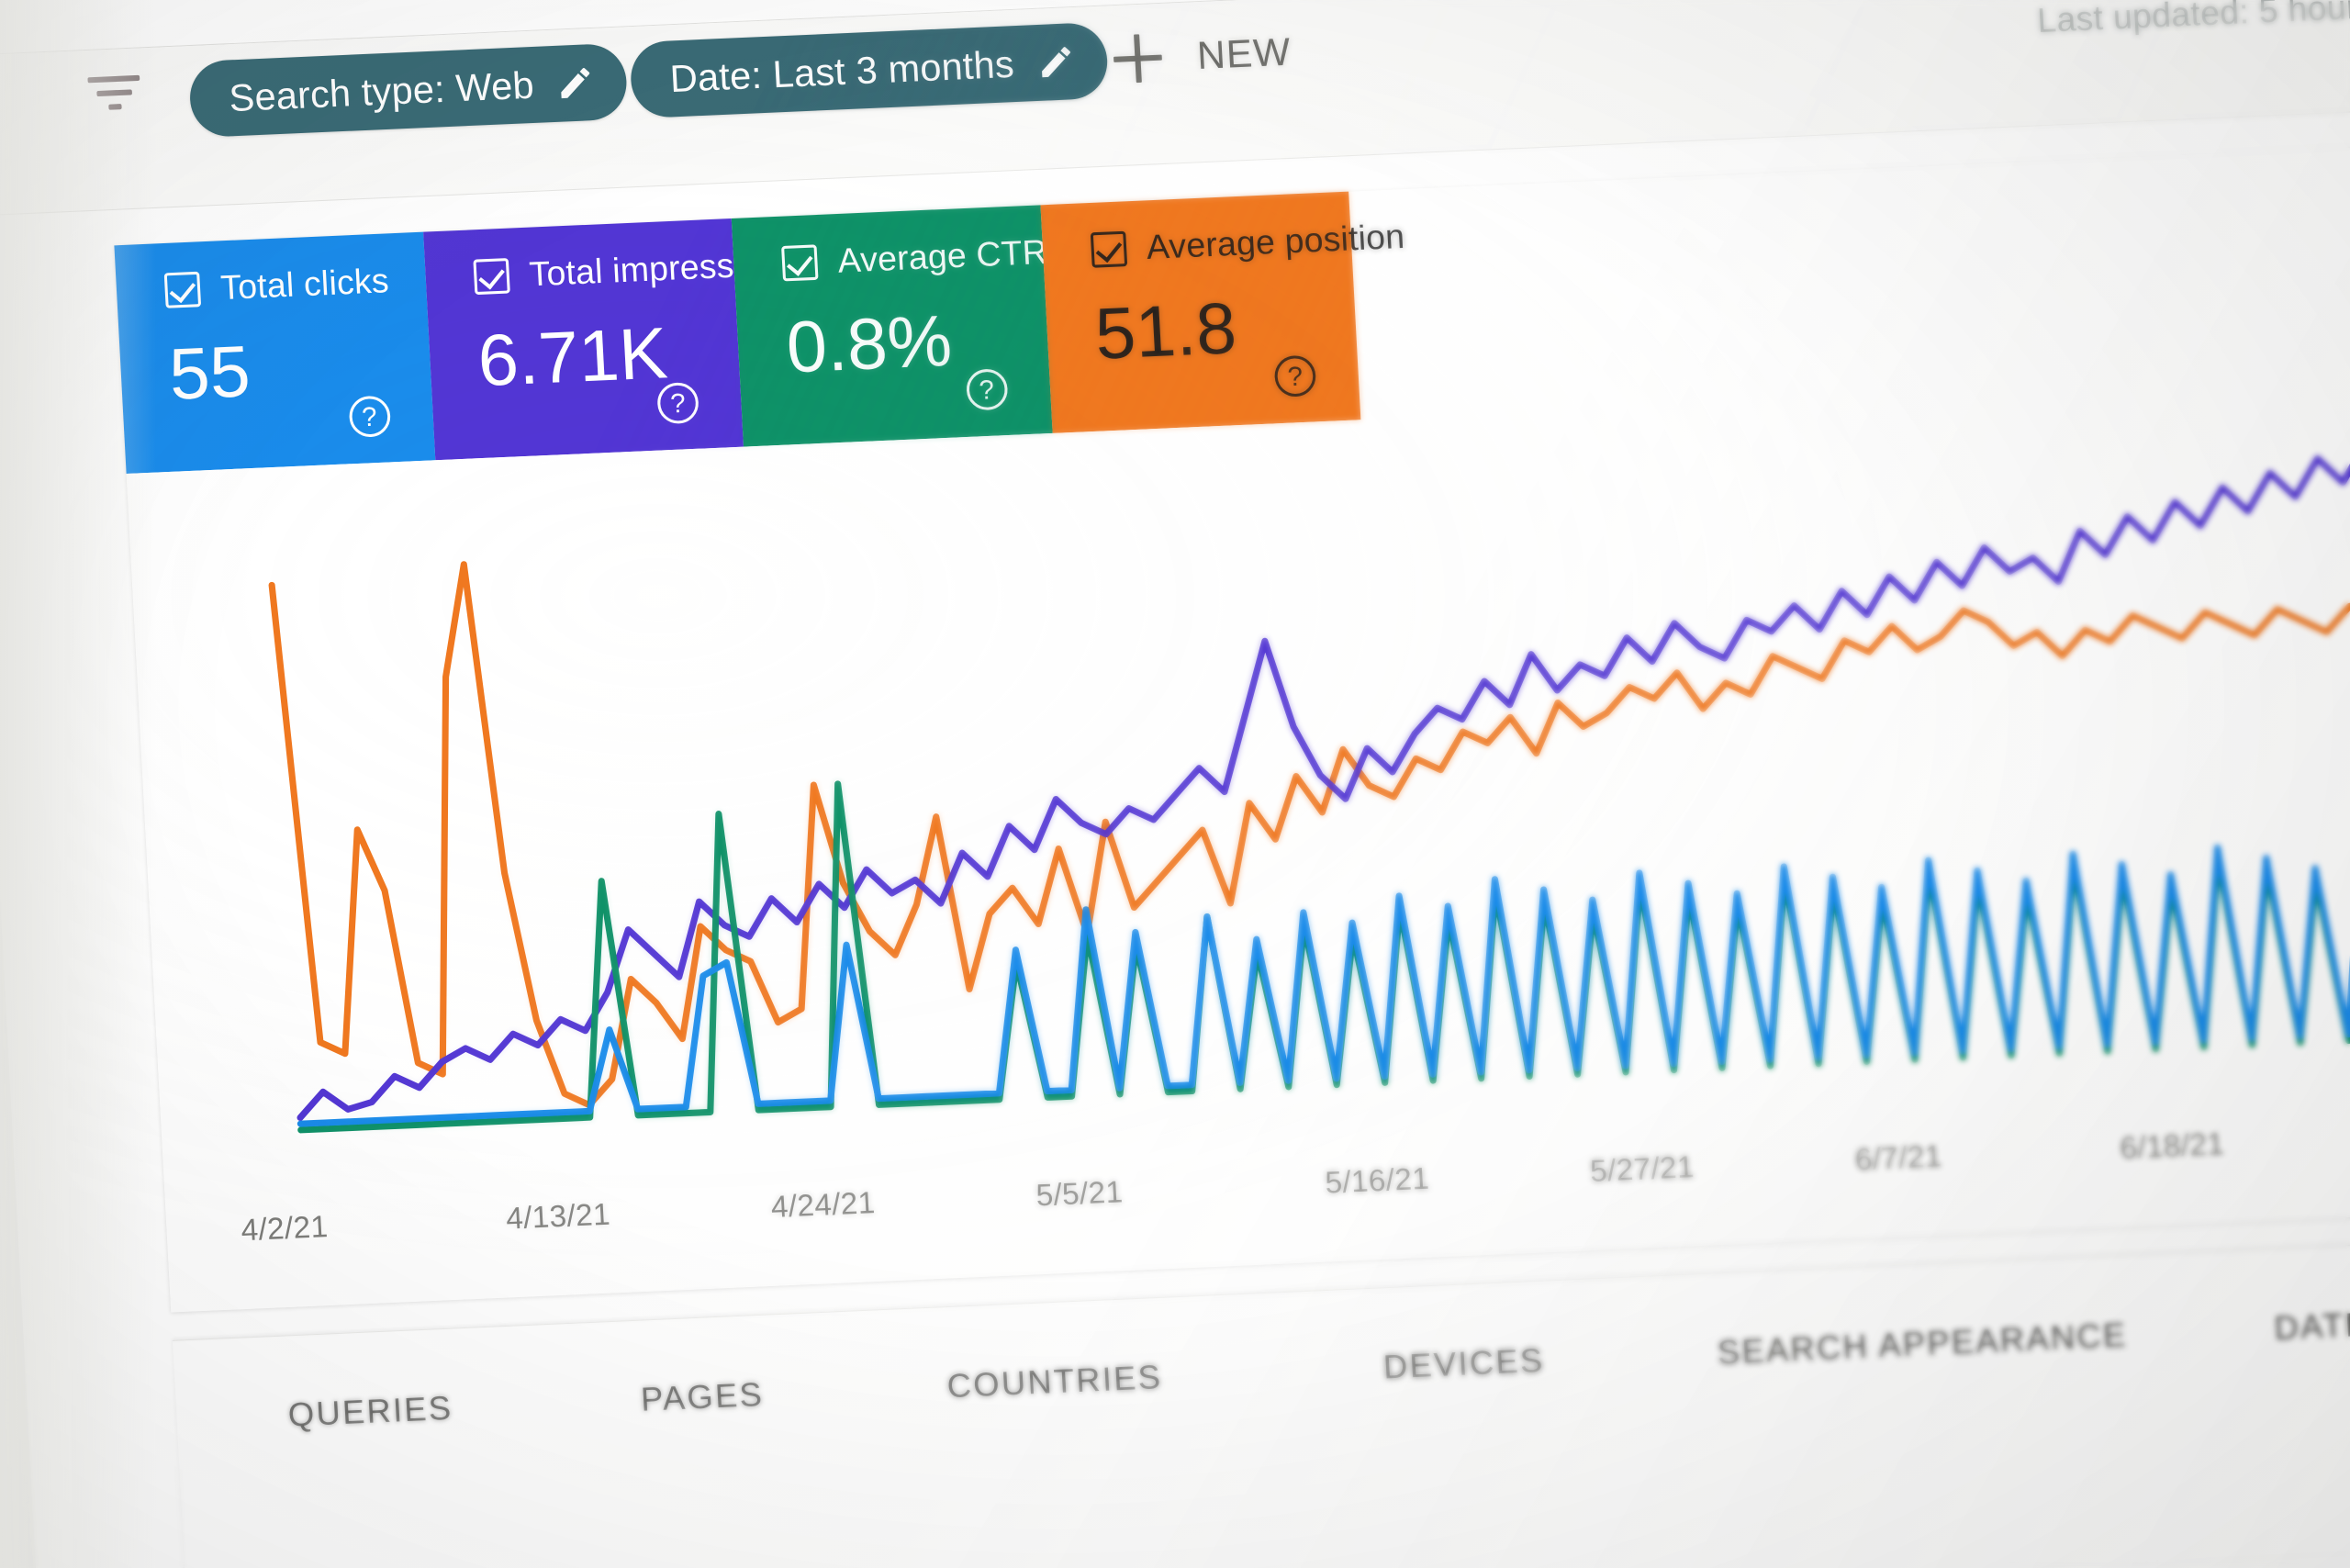  I want to click on tab-devices: DEVICES, so click(1464, 1363).